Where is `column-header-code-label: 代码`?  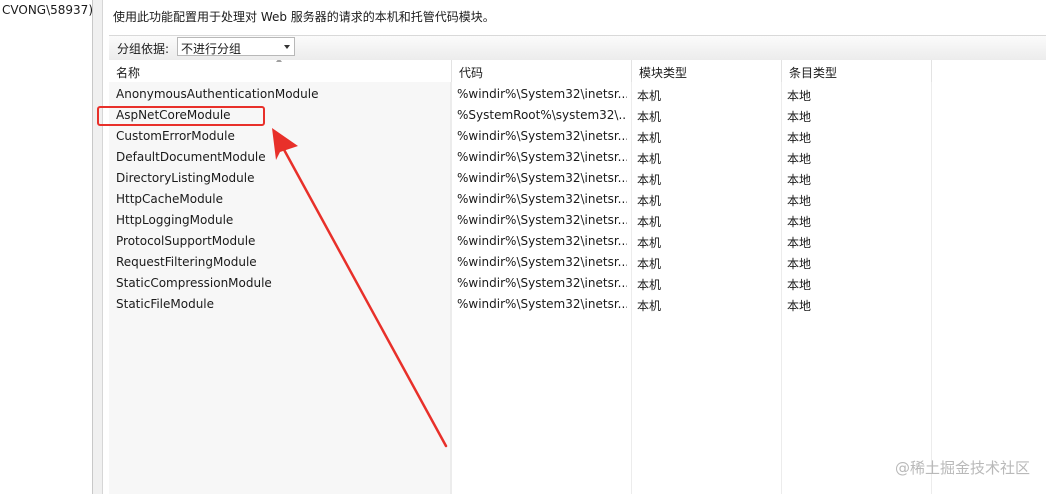 column-header-code-label: 代码 is located at coordinates (471, 73).